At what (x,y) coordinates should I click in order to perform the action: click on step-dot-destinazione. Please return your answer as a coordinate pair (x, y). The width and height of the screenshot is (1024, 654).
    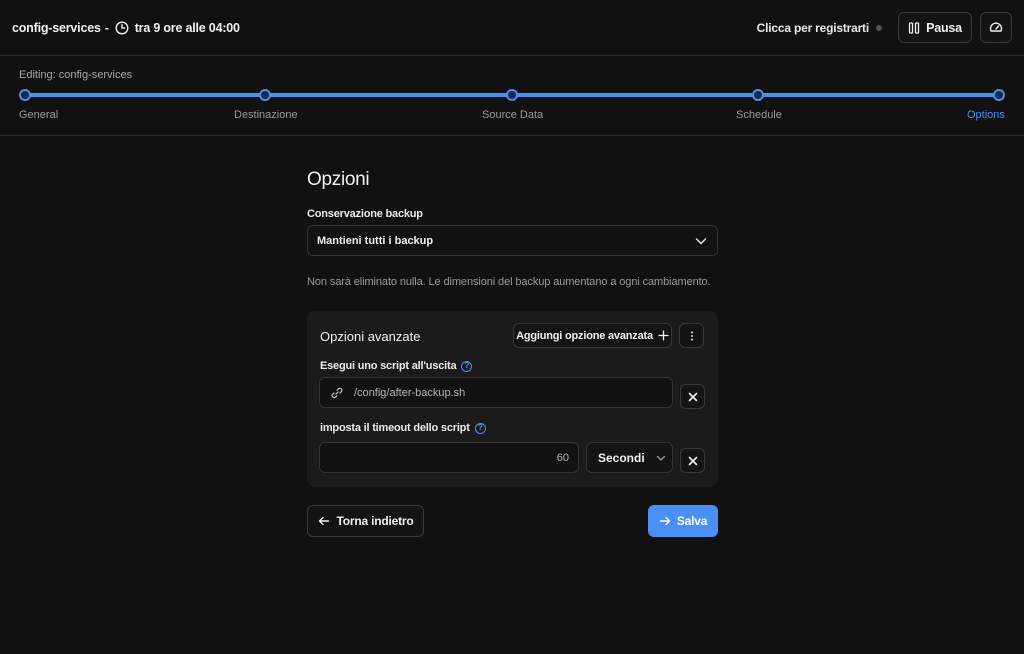
    Looking at the image, I should click on (265, 95).